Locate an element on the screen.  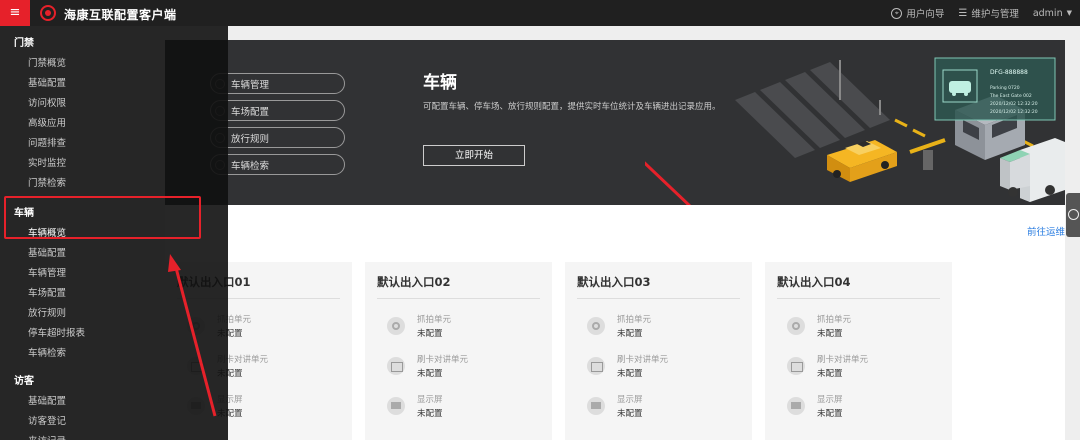
app-title: 海康互联配置客户端 is located at coordinates (120, 15).